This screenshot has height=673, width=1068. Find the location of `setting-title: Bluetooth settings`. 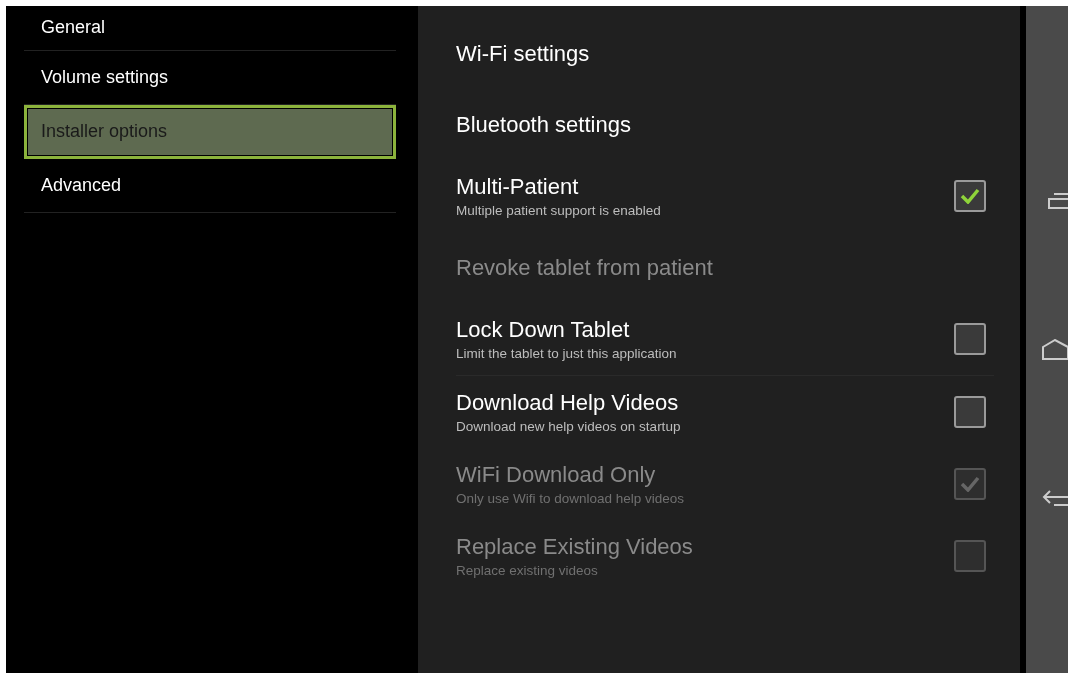

setting-title: Bluetooth settings is located at coordinates (543, 124).